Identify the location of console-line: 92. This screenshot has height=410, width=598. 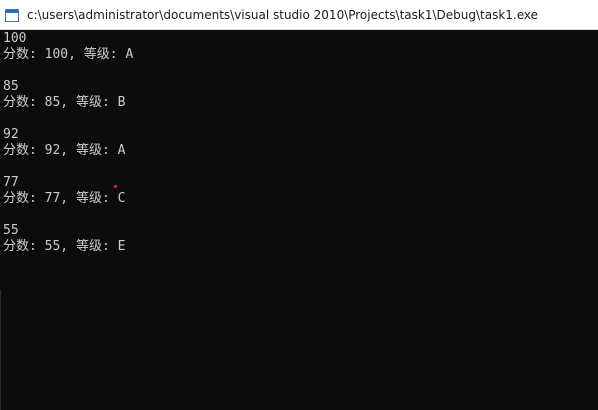
(11, 134).